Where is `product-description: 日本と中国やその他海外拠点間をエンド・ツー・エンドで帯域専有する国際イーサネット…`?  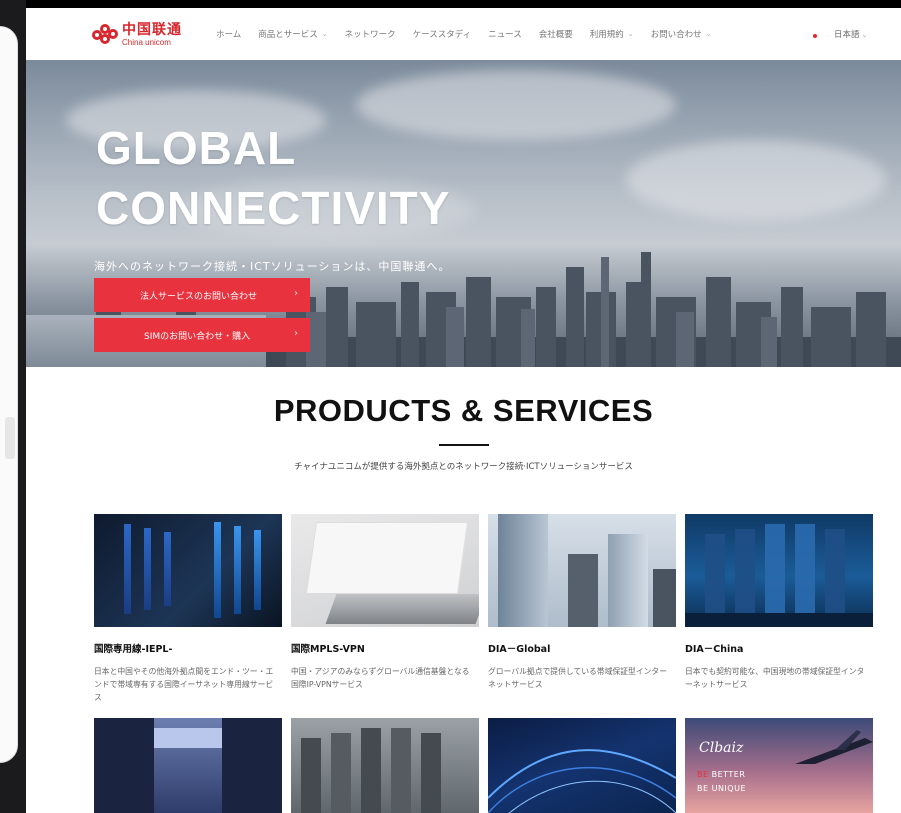 product-description: 日本と中国やその他海外拠点間をエンド・ツー・エンドで帯域専有する国際イーサネット… is located at coordinates (184, 684).